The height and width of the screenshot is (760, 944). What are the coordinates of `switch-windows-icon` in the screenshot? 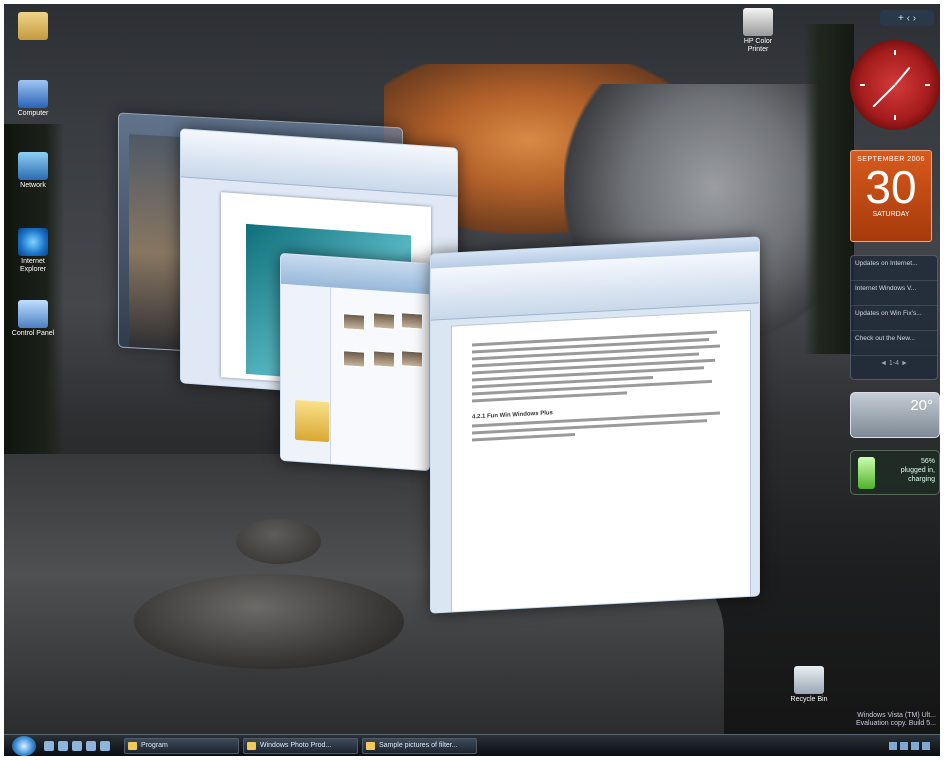 It's located at (63, 745).